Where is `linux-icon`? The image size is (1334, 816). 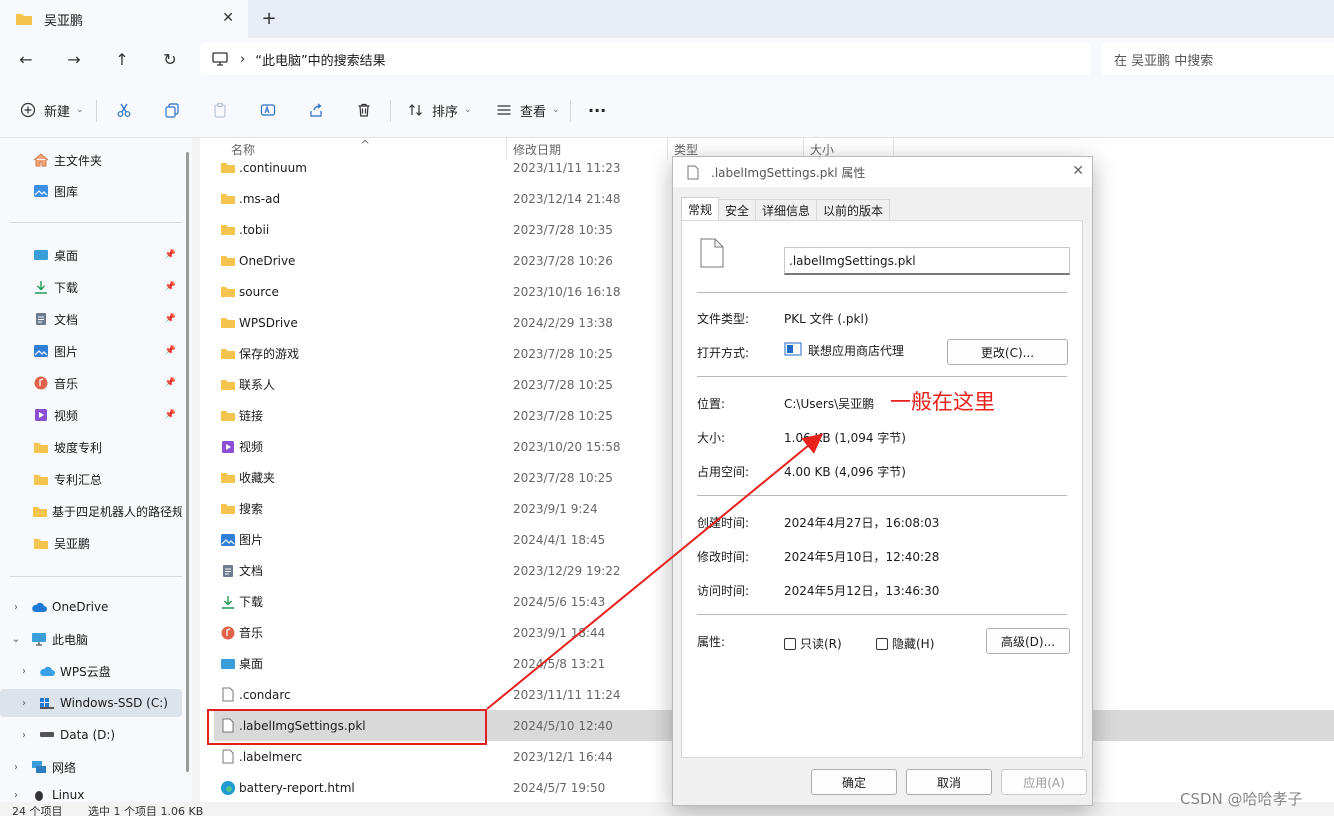 linux-icon is located at coordinates (39, 795).